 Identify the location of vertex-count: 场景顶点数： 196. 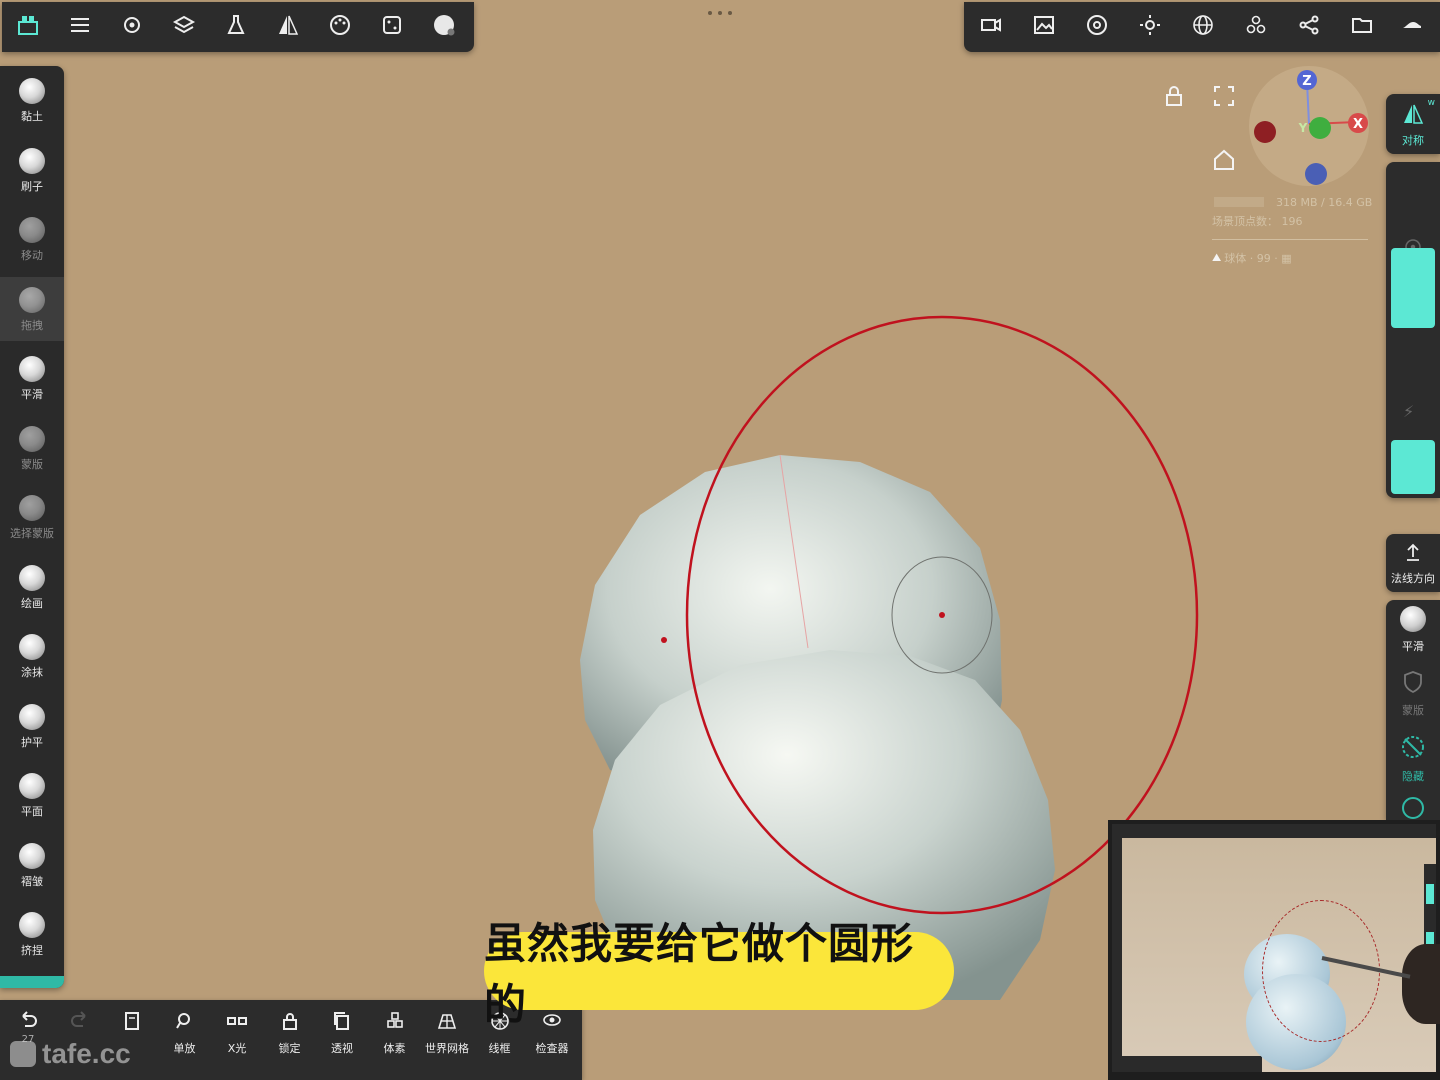
(1257, 221).